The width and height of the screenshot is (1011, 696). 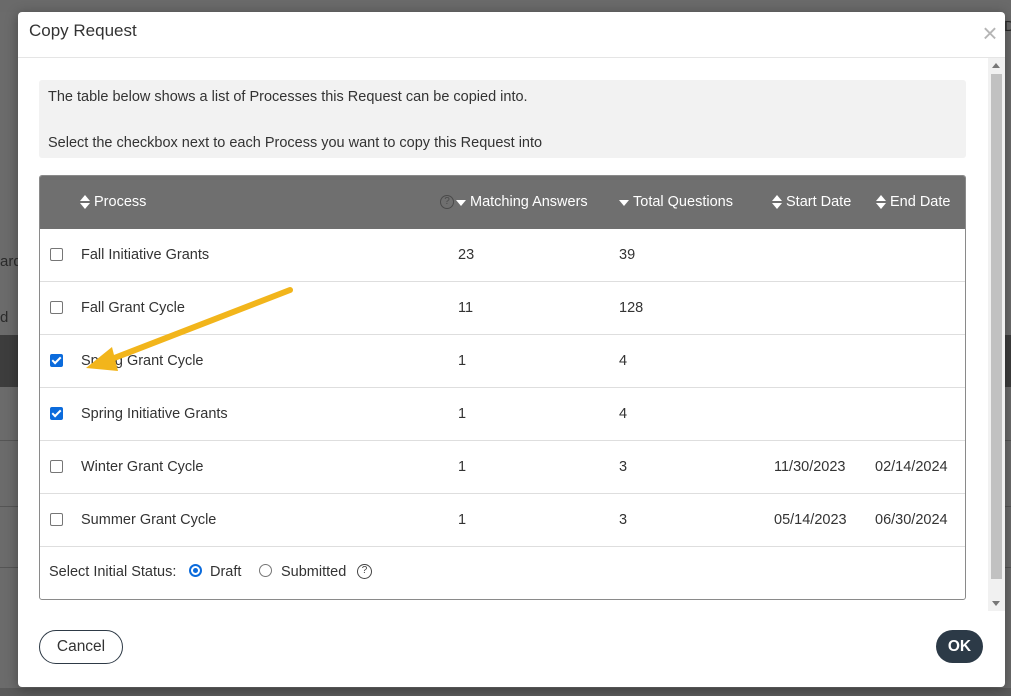 I want to click on background-header-strip, so click(x=505, y=6).